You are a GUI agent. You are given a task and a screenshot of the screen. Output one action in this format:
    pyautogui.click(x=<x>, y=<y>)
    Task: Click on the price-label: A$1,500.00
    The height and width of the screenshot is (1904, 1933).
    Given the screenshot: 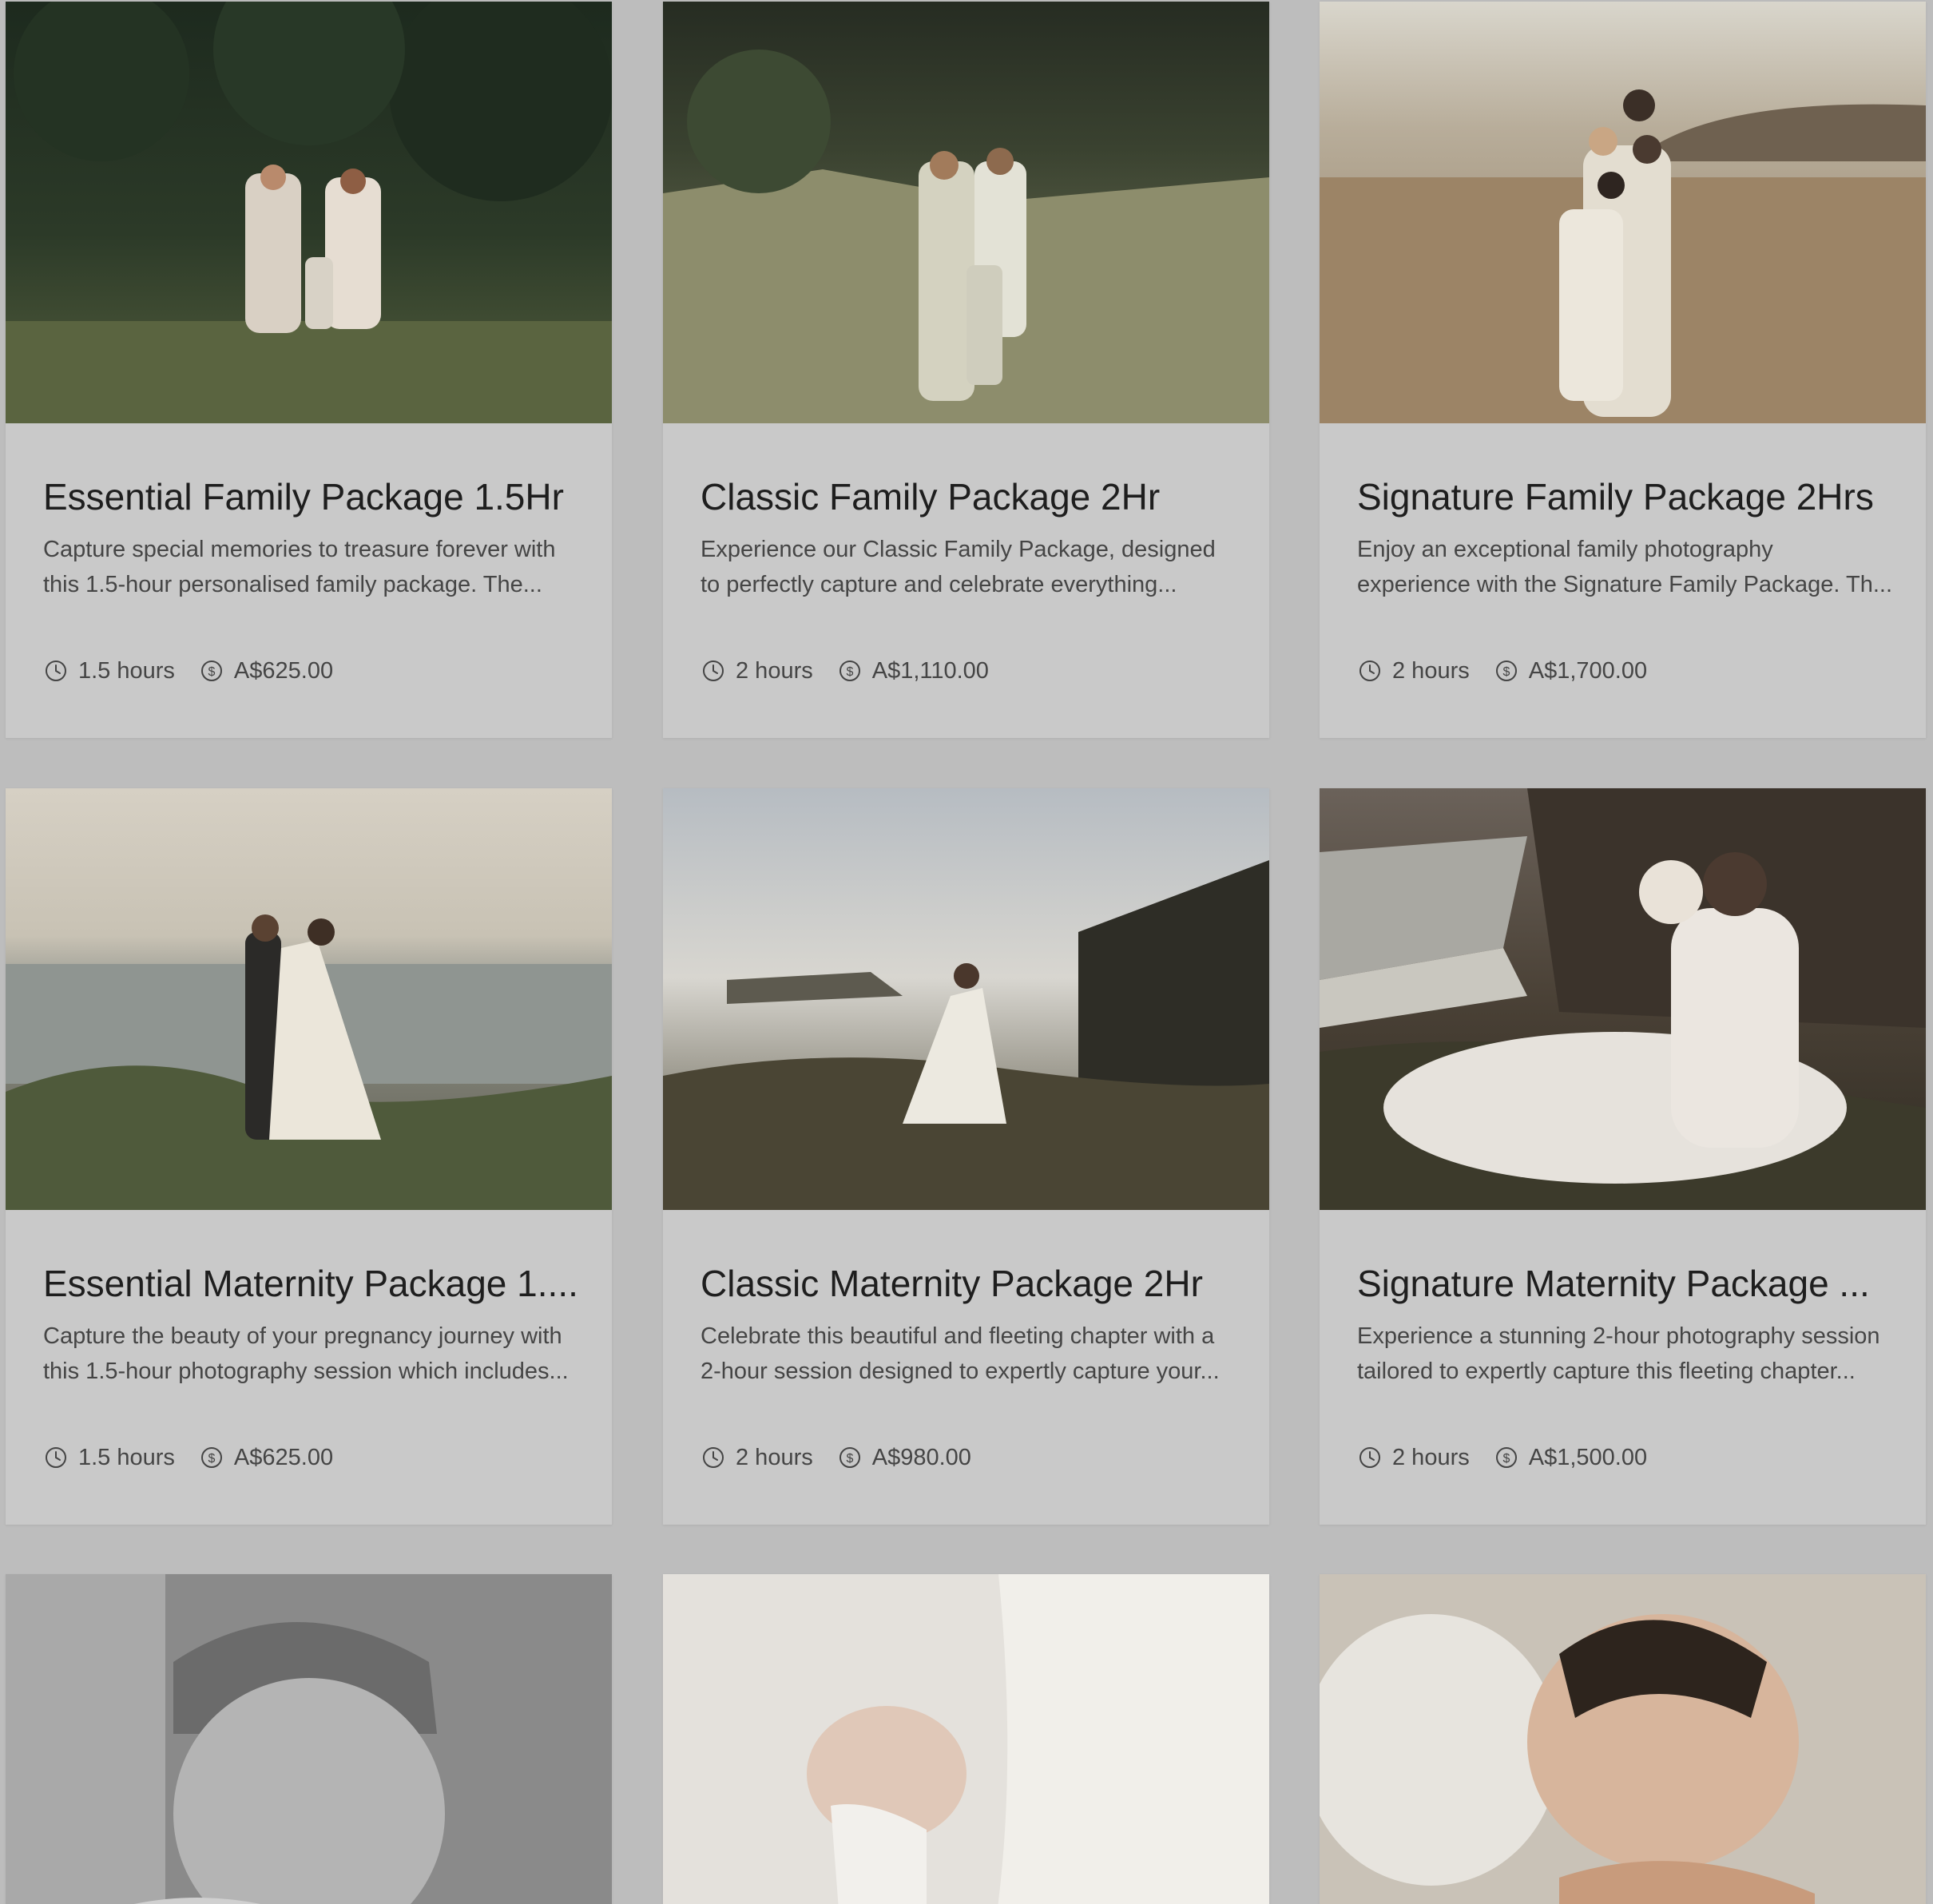 What is the action you would take?
    pyautogui.click(x=1588, y=1457)
    